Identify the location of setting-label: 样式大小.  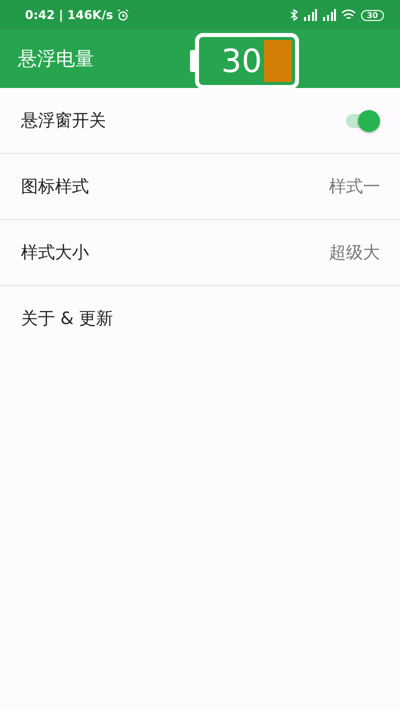
(55, 253).